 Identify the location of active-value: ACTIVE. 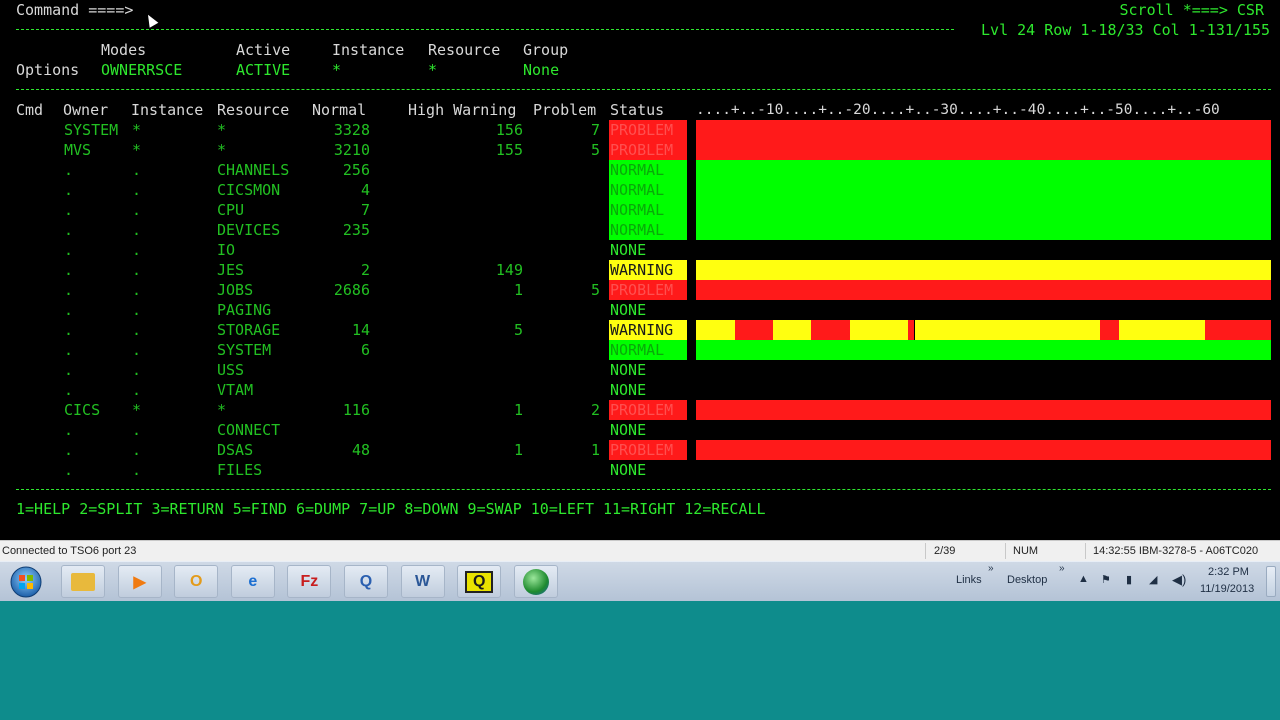
(263, 70).